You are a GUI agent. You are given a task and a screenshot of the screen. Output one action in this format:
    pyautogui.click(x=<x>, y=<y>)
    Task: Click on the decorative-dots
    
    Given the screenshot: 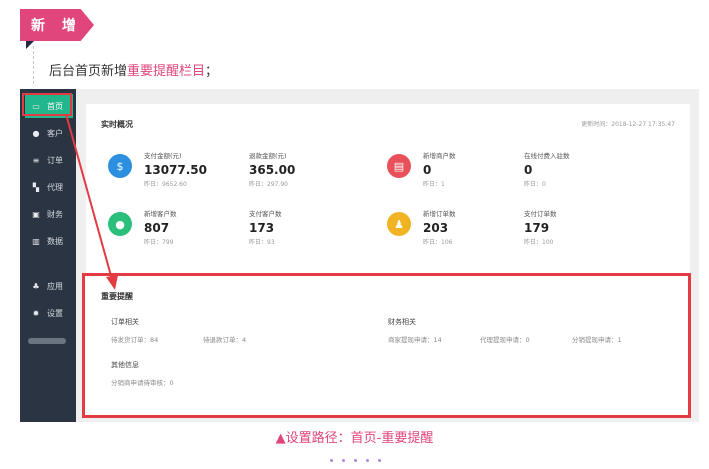 What is the action you would take?
    pyautogui.click(x=355, y=460)
    